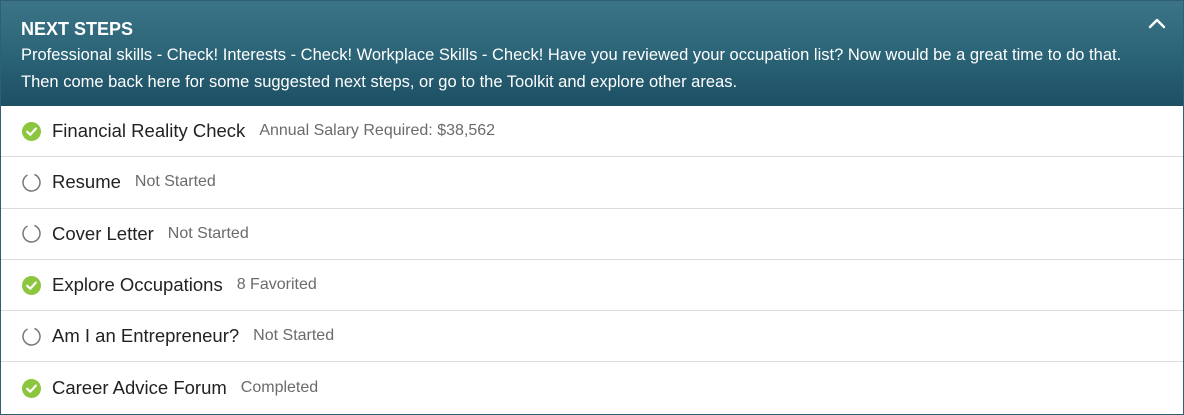 Image resolution: width=1184 pixels, height=415 pixels. What do you see at coordinates (146, 336) in the screenshot?
I see `step-label: Am I an Entrepreneur?` at bounding box center [146, 336].